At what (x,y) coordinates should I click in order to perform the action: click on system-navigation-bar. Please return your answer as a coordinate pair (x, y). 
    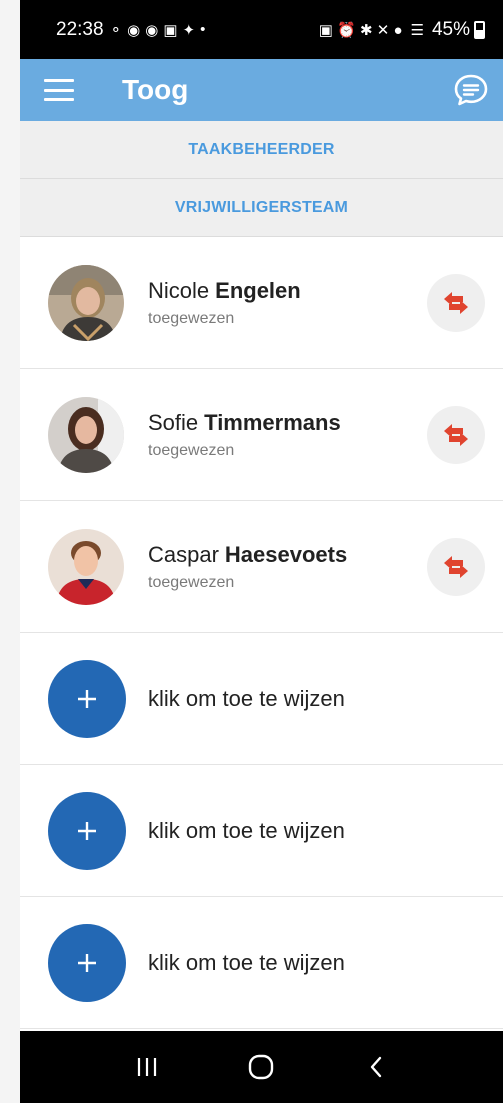
    Looking at the image, I should click on (261, 1067).